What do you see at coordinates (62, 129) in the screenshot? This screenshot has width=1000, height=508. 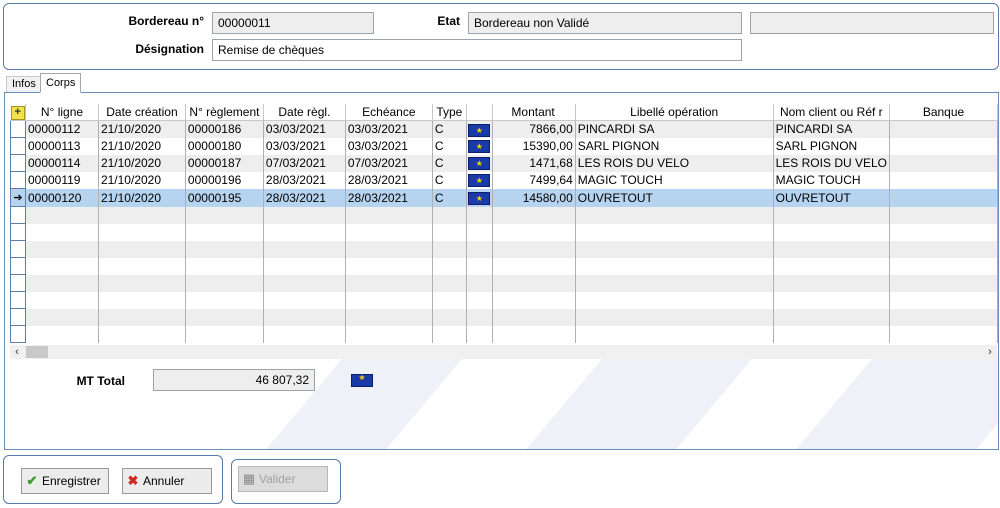 I see `cell-numero-ligne: 00000112` at bounding box center [62, 129].